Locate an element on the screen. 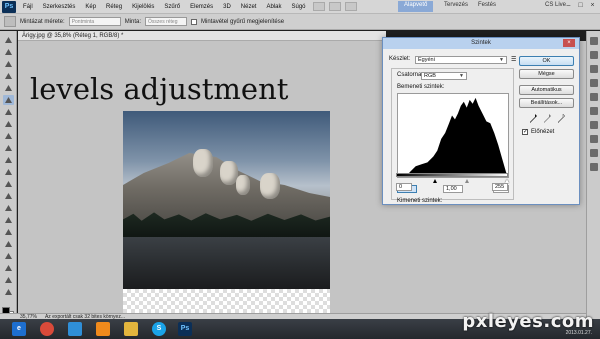 The height and width of the screenshot is (339, 600). gradient-tool-icon is located at coordinates (8, 172).